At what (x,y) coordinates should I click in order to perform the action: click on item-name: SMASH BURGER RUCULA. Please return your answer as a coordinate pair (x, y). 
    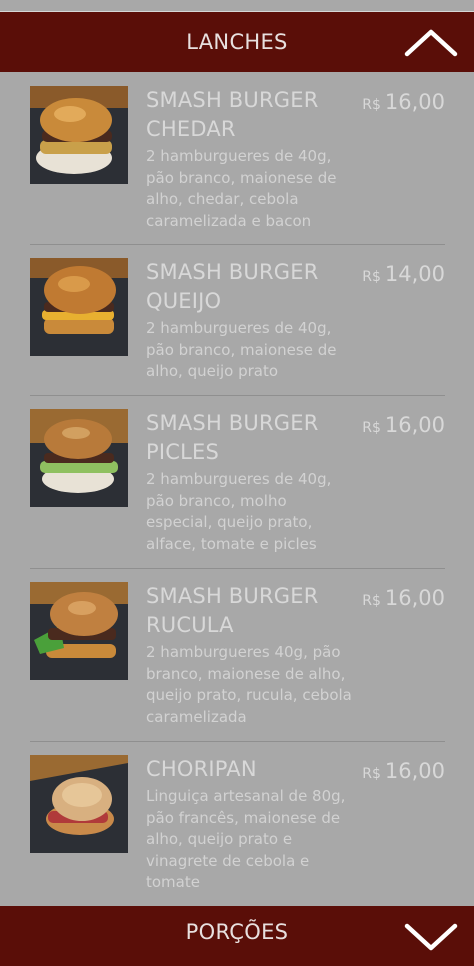
    Looking at the image, I should click on (232, 610).